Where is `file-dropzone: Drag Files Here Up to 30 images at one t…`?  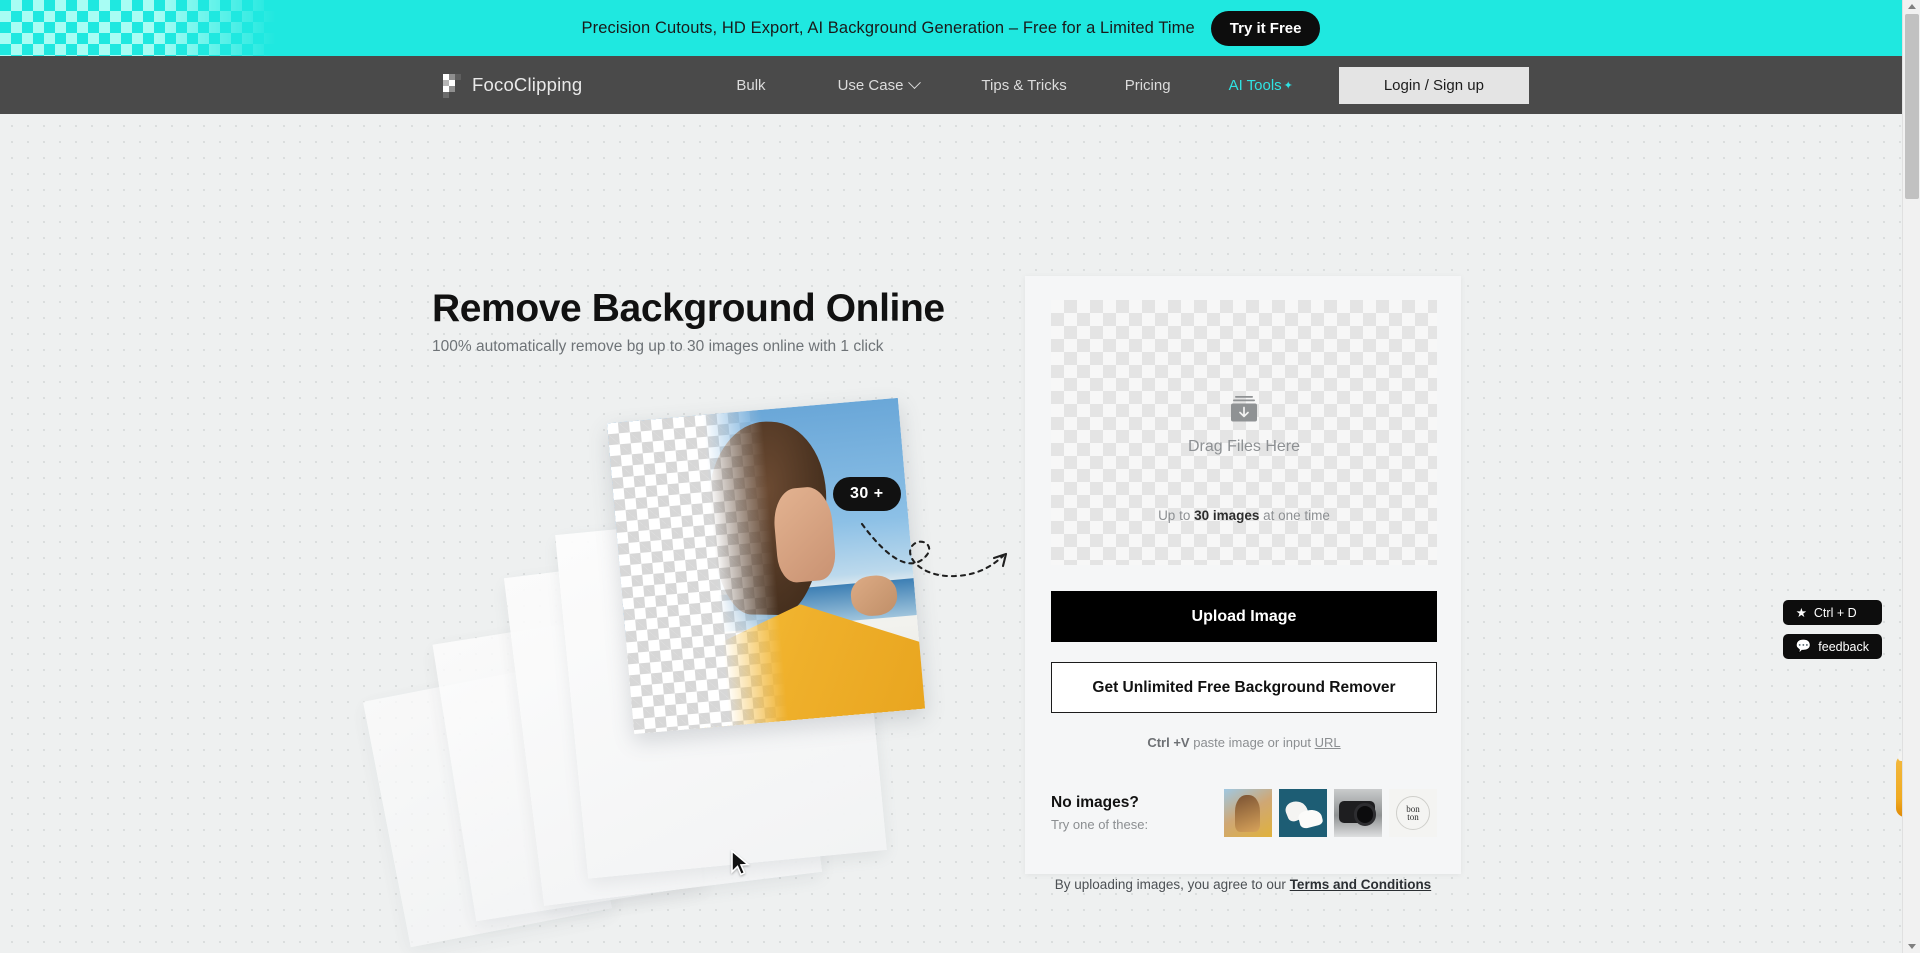 file-dropzone: Drag Files Here Up to 30 images at one t… is located at coordinates (1244, 432).